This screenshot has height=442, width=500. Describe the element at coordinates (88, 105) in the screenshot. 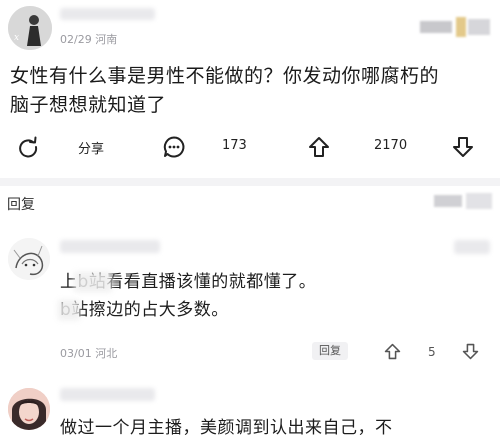

I see `post-text-line-2: 脑子想想就知道了` at that location.